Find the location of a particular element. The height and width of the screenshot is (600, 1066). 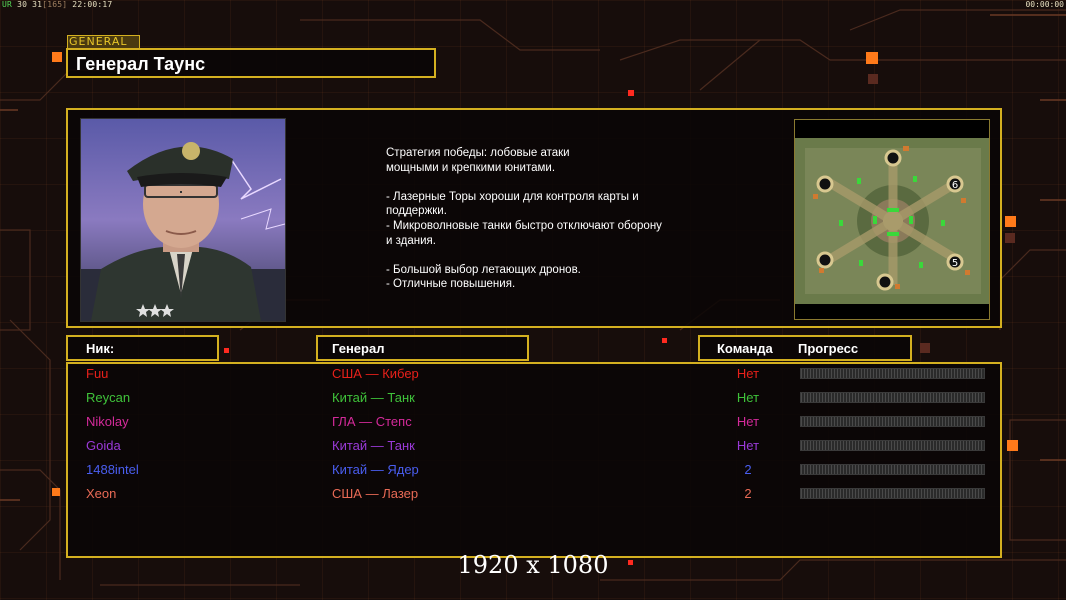

player-row: Goida Китай — Танк Нет is located at coordinates (533, 450).